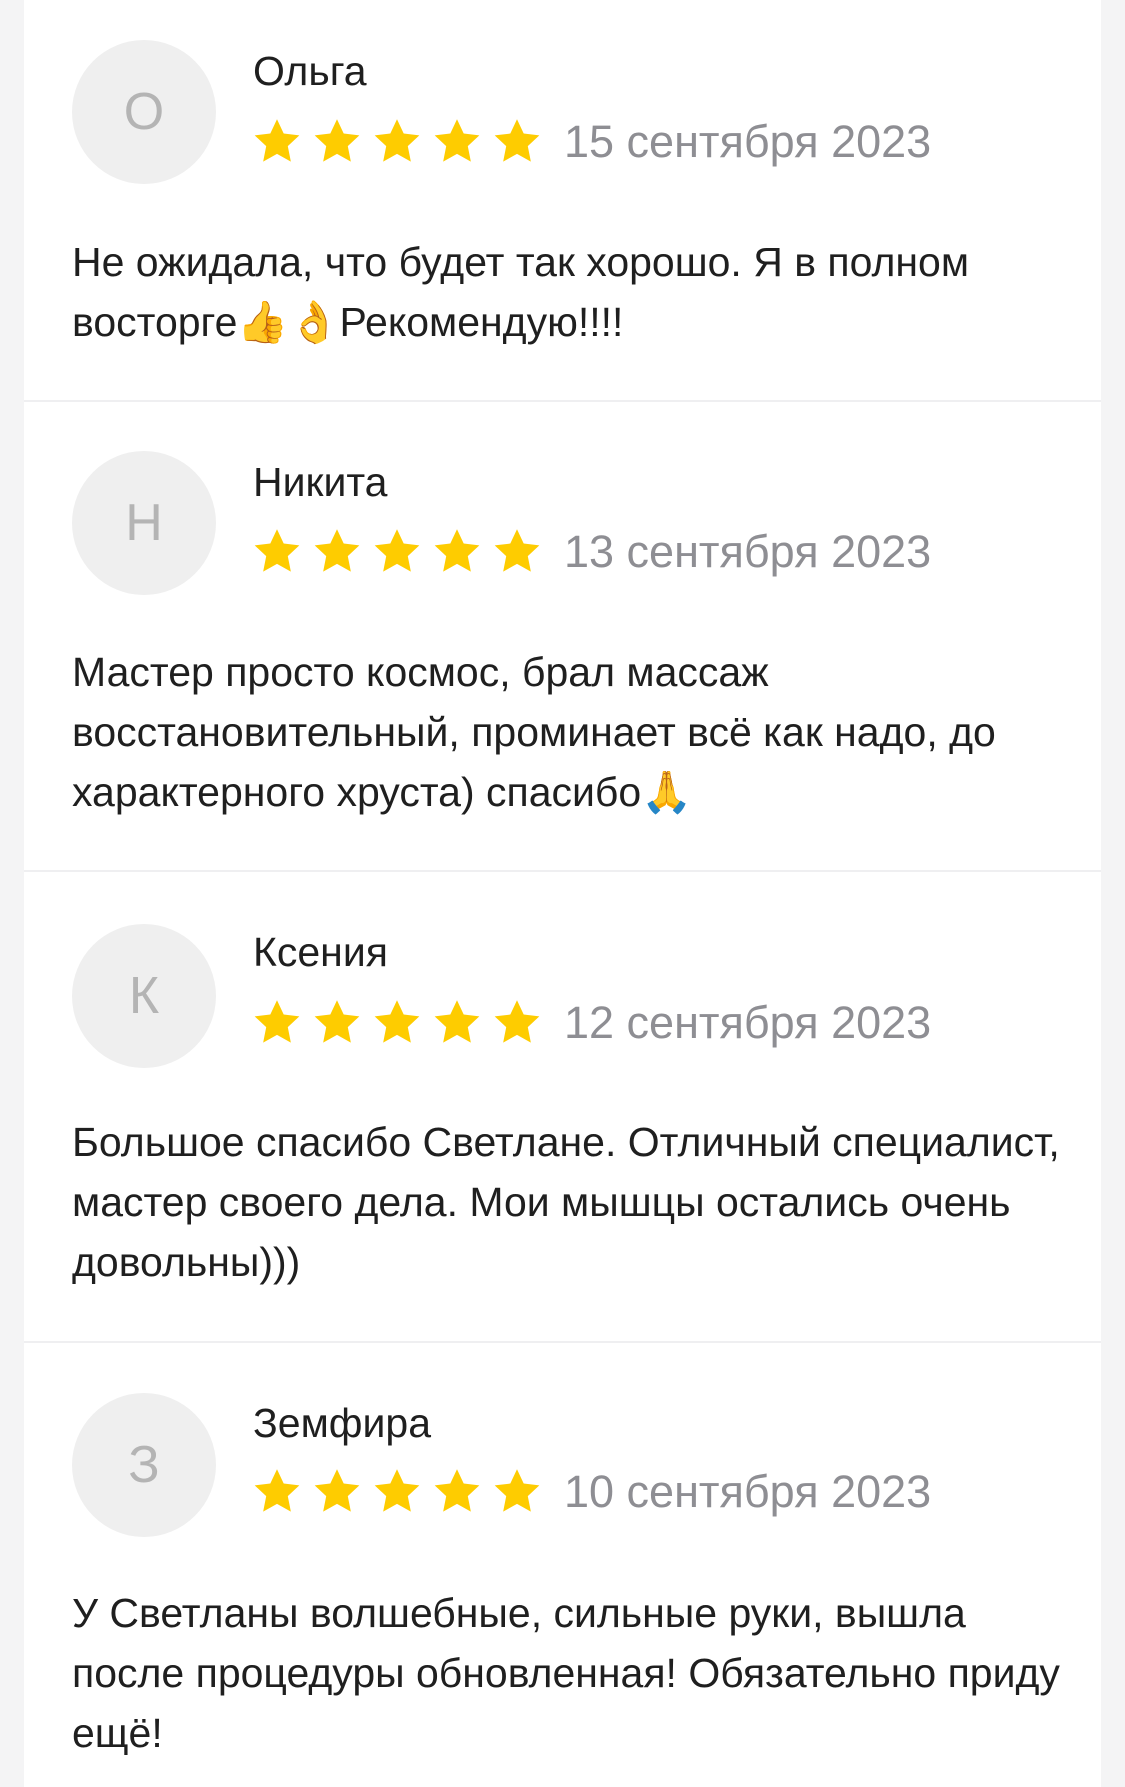 Image resolution: width=1125 pixels, height=1787 pixels. Describe the element at coordinates (748, 1491) in the screenshot. I see `review-date: 10 сентября 2023` at that location.